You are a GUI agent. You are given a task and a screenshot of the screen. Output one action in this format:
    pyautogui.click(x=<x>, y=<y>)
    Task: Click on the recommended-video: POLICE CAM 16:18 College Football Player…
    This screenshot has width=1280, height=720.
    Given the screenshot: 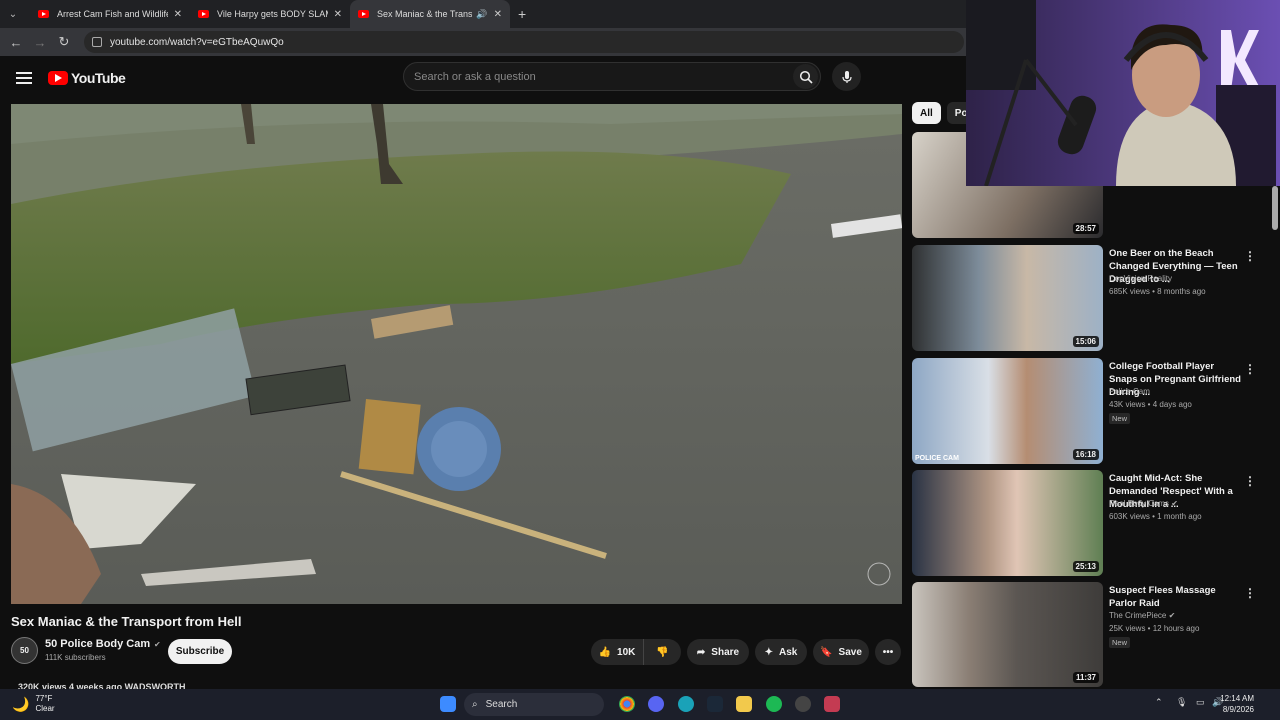 What is the action you would take?
    pyautogui.click(x=1092, y=411)
    